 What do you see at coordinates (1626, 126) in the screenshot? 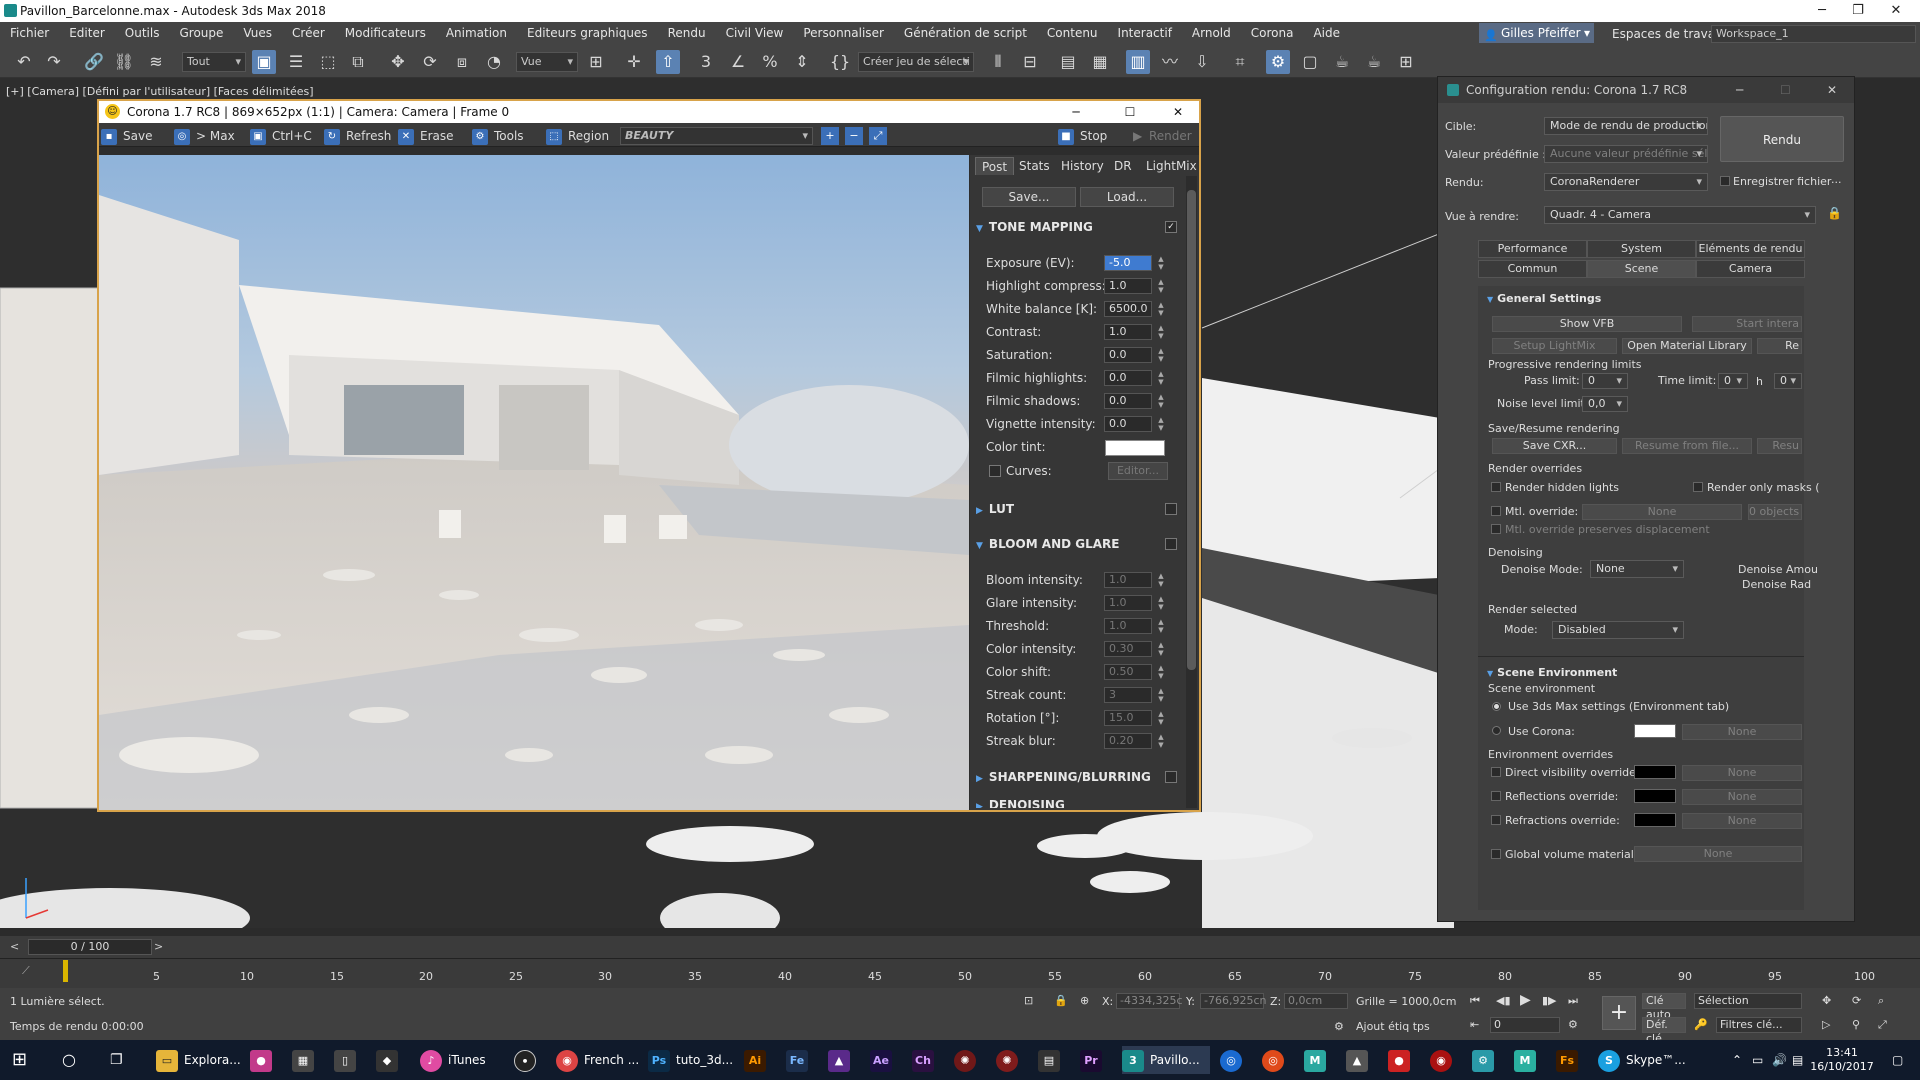
I see `target-select: Mode de rendu de production` at bounding box center [1626, 126].